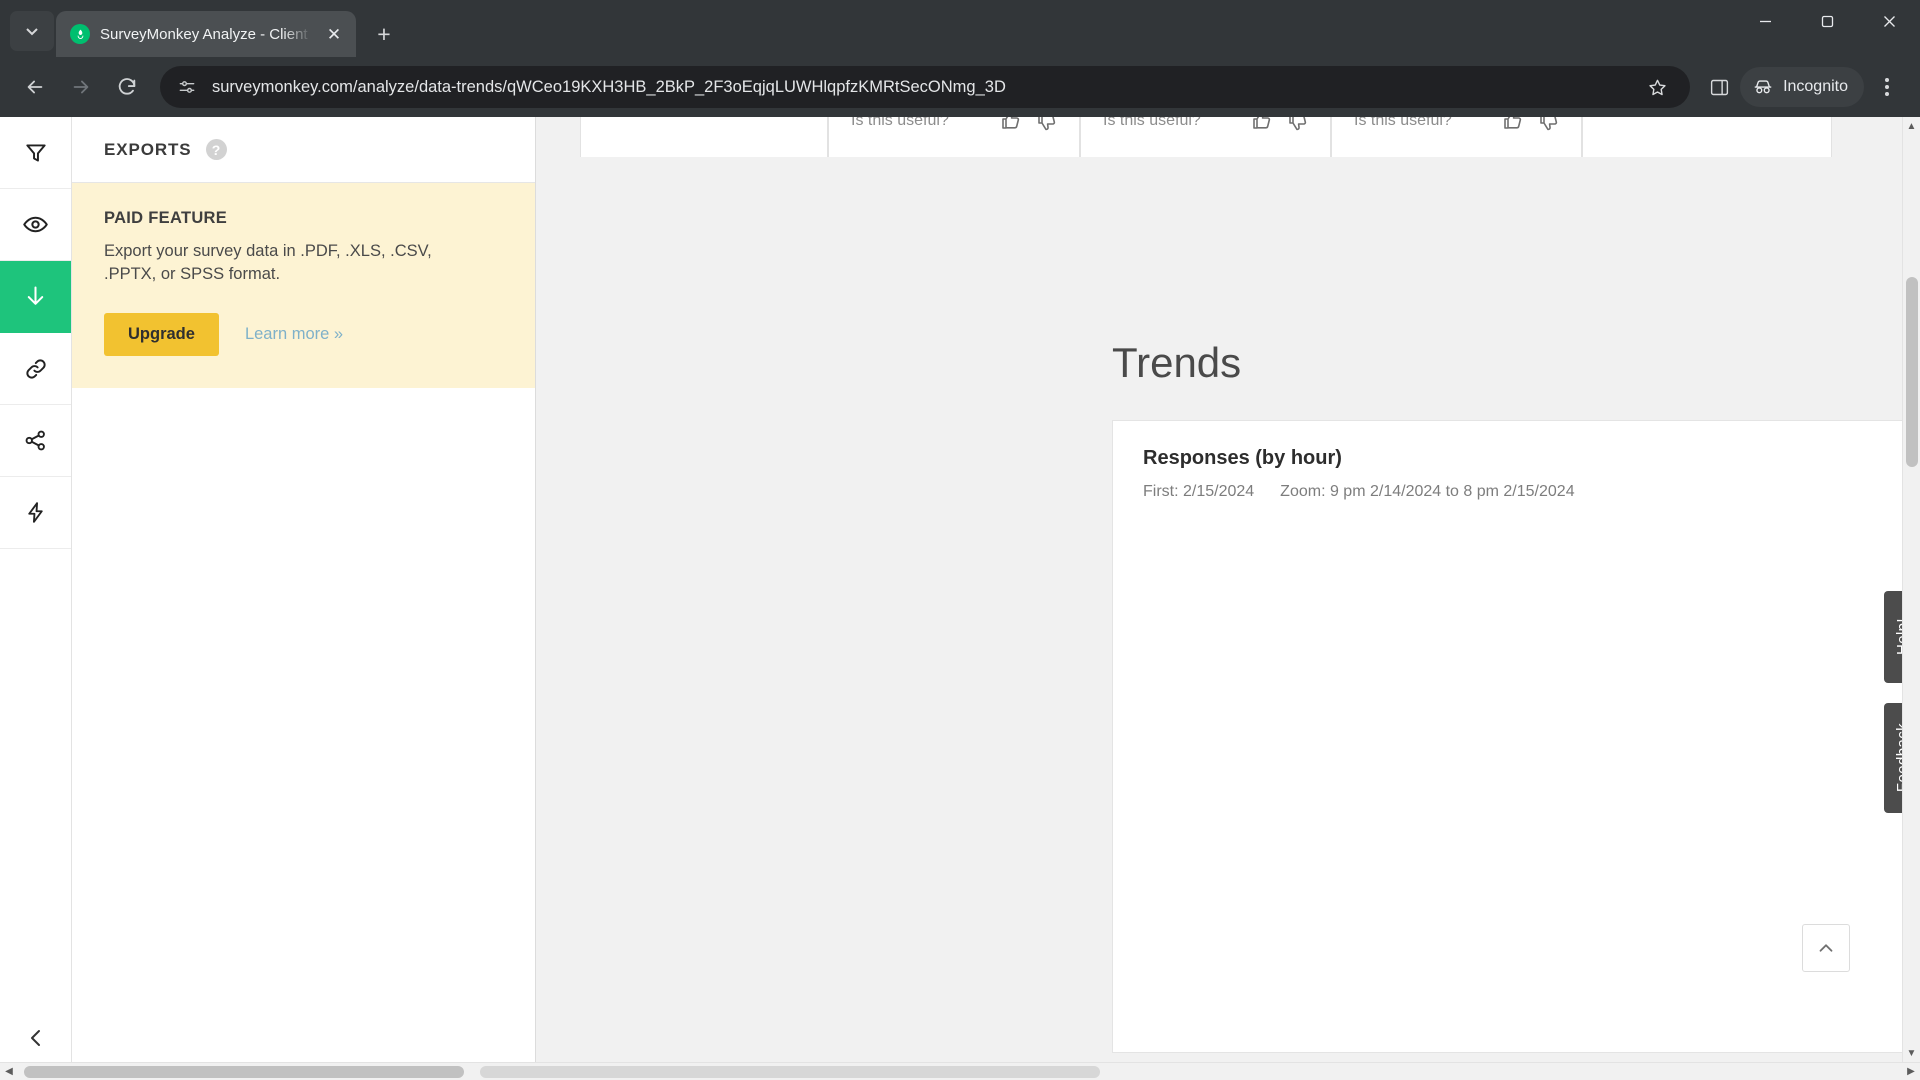 The height and width of the screenshot is (1080, 1920). I want to click on tab-search-button, so click(32, 31).